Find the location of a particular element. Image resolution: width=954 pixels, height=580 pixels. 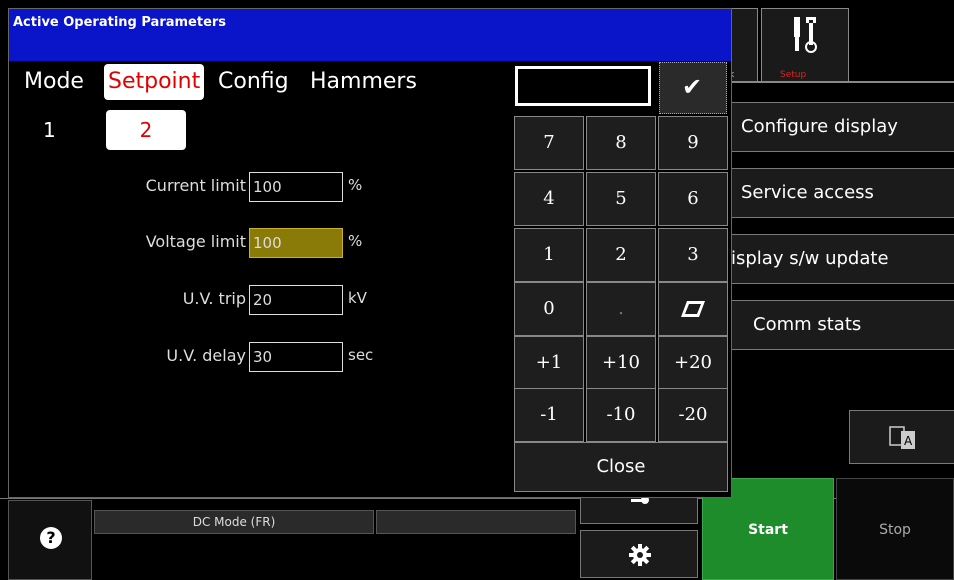

eraser-icon is located at coordinates (693, 309).